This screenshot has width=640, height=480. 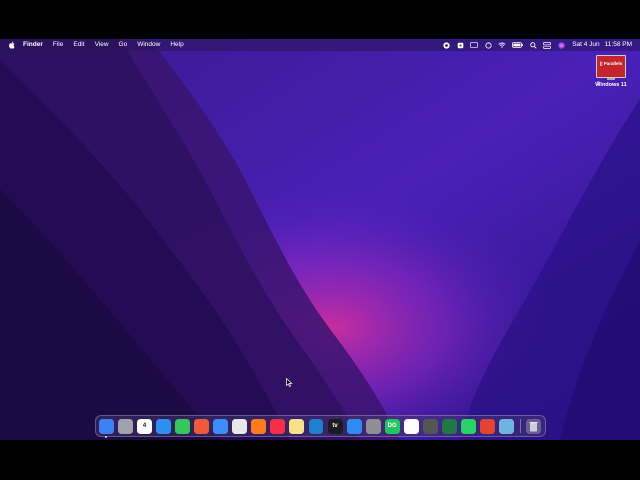 I want to click on menu-edit: Edit, so click(x=78, y=45).